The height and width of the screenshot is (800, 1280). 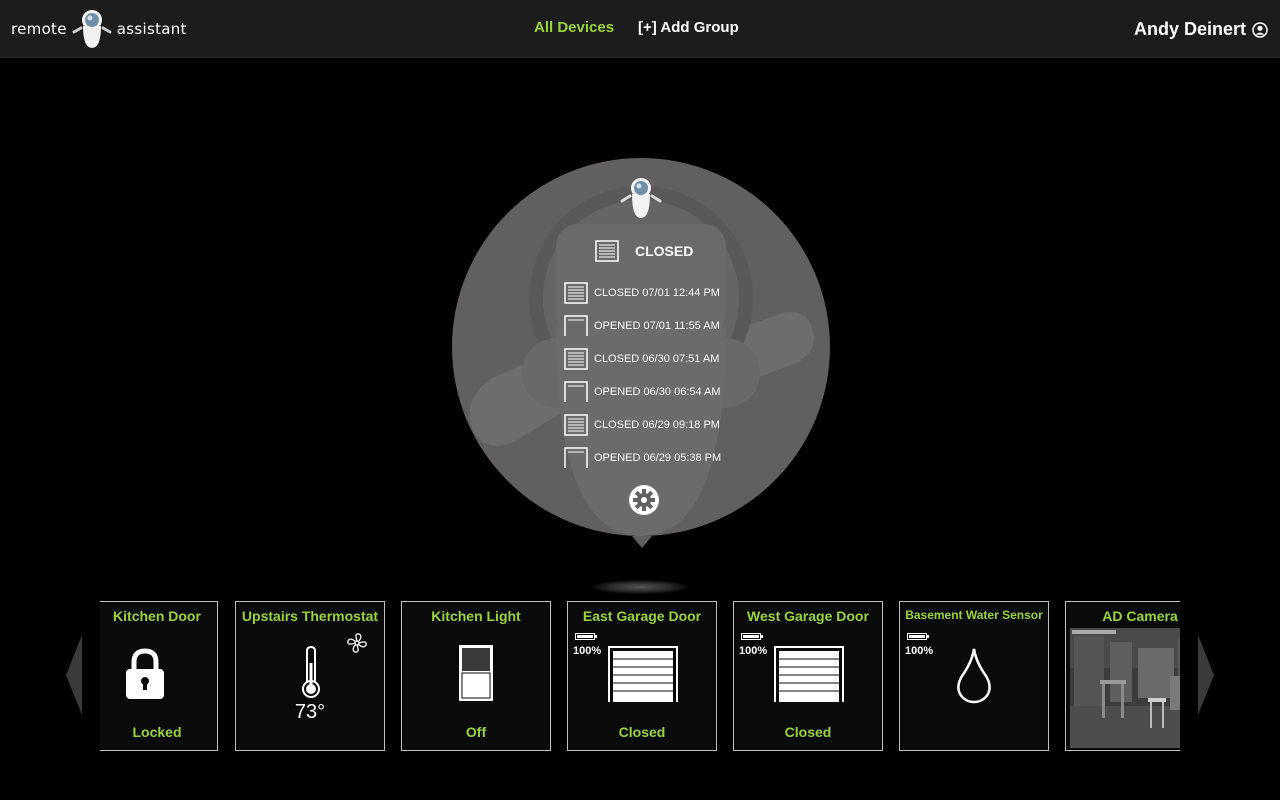 I want to click on main-nav: All Devices [+] Add Group, so click(x=636, y=27).